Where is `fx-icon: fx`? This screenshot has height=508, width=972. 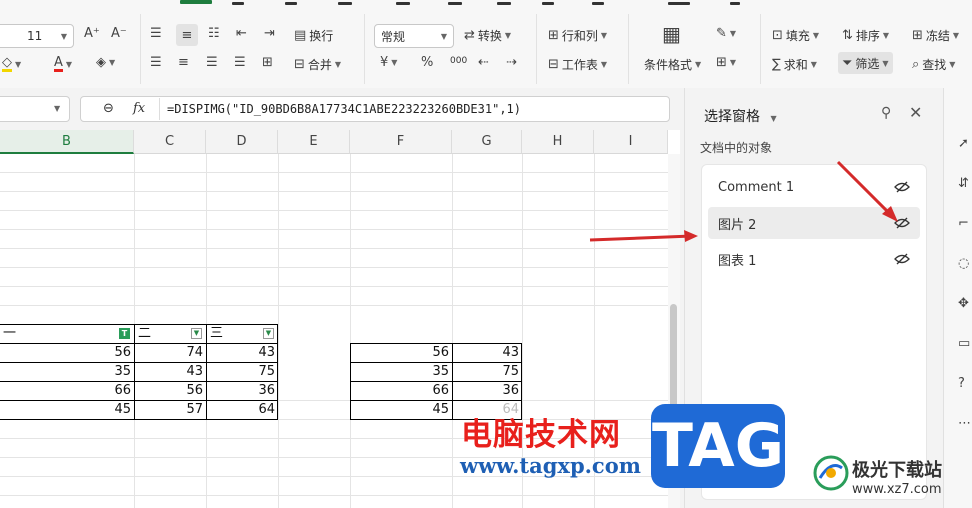 fx-icon: fx is located at coordinates (139, 108).